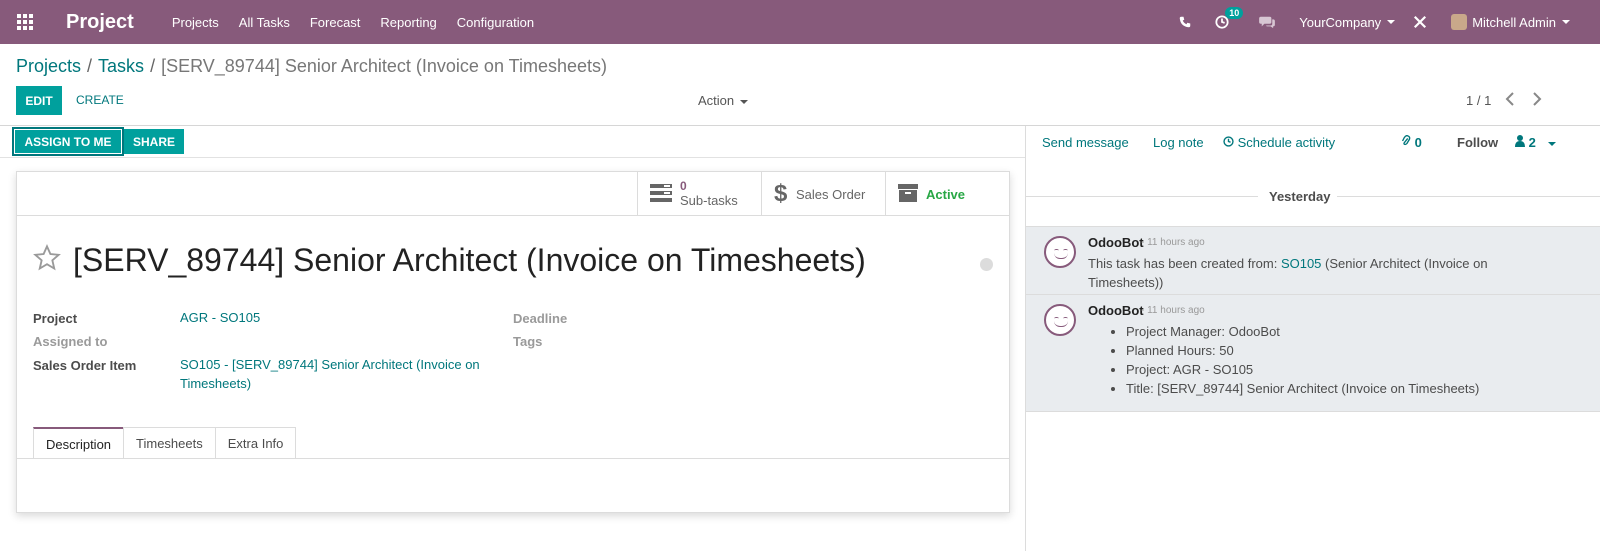  What do you see at coordinates (1532, 142) in the screenshot?
I see `followers-count: 2` at bounding box center [1532, 142].